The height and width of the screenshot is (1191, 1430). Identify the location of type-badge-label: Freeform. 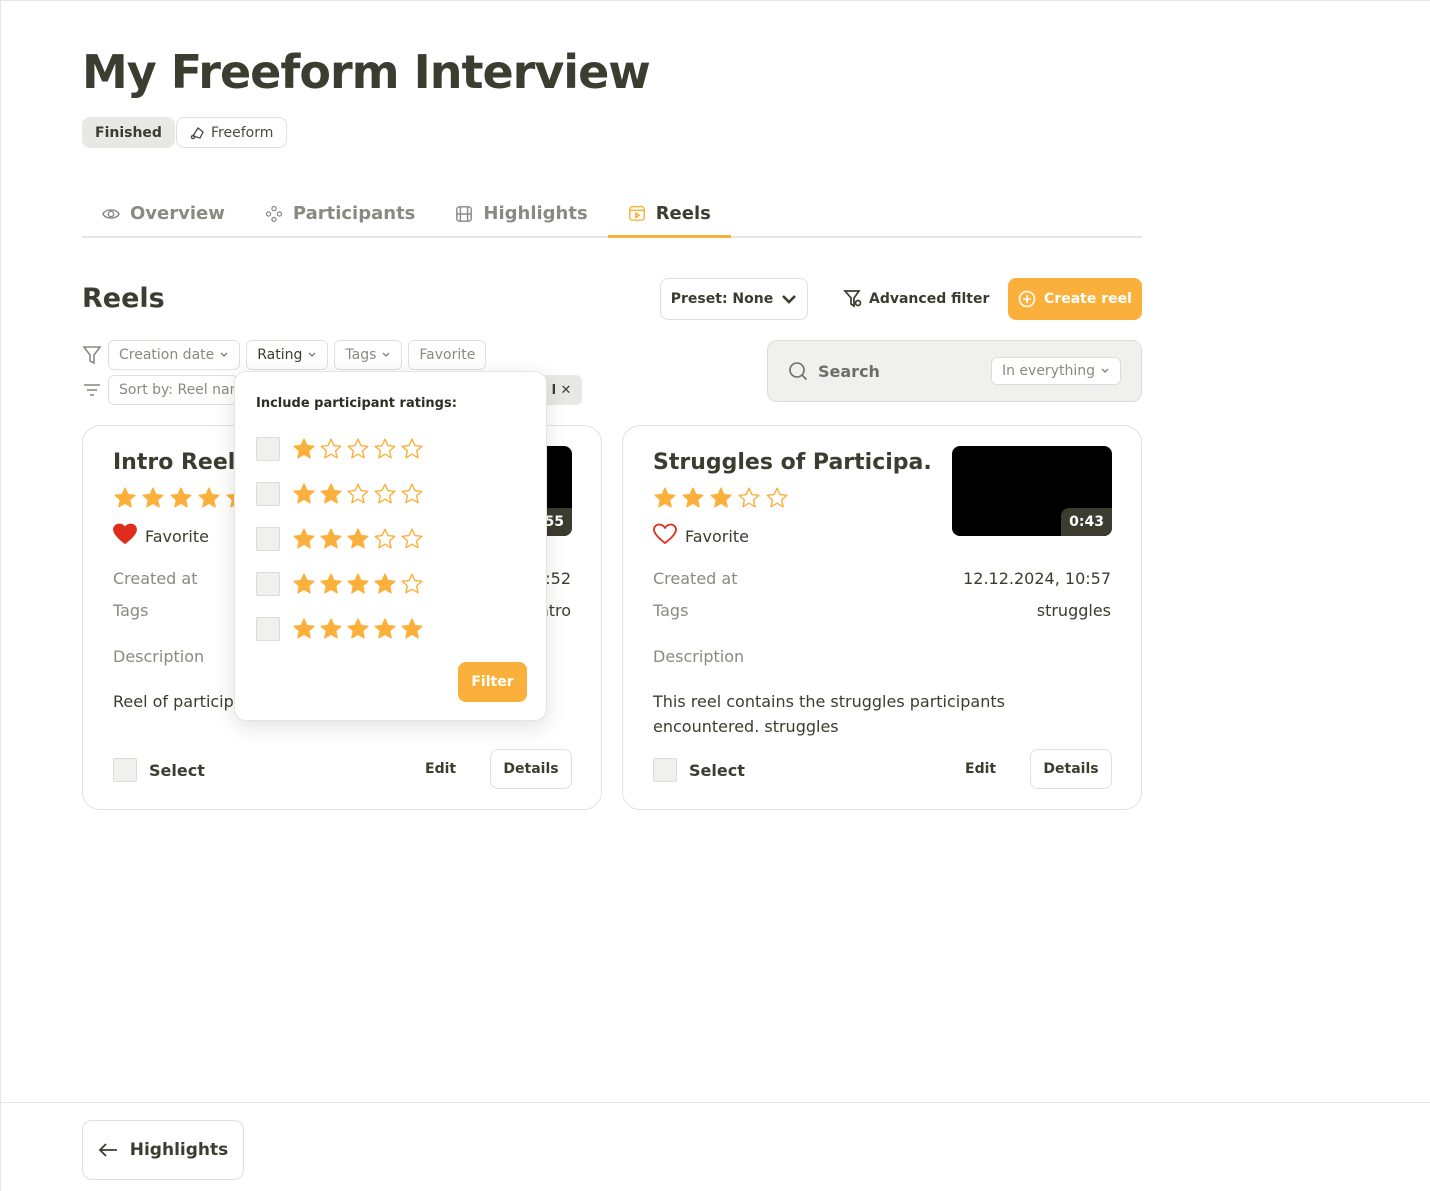
(242, 132).